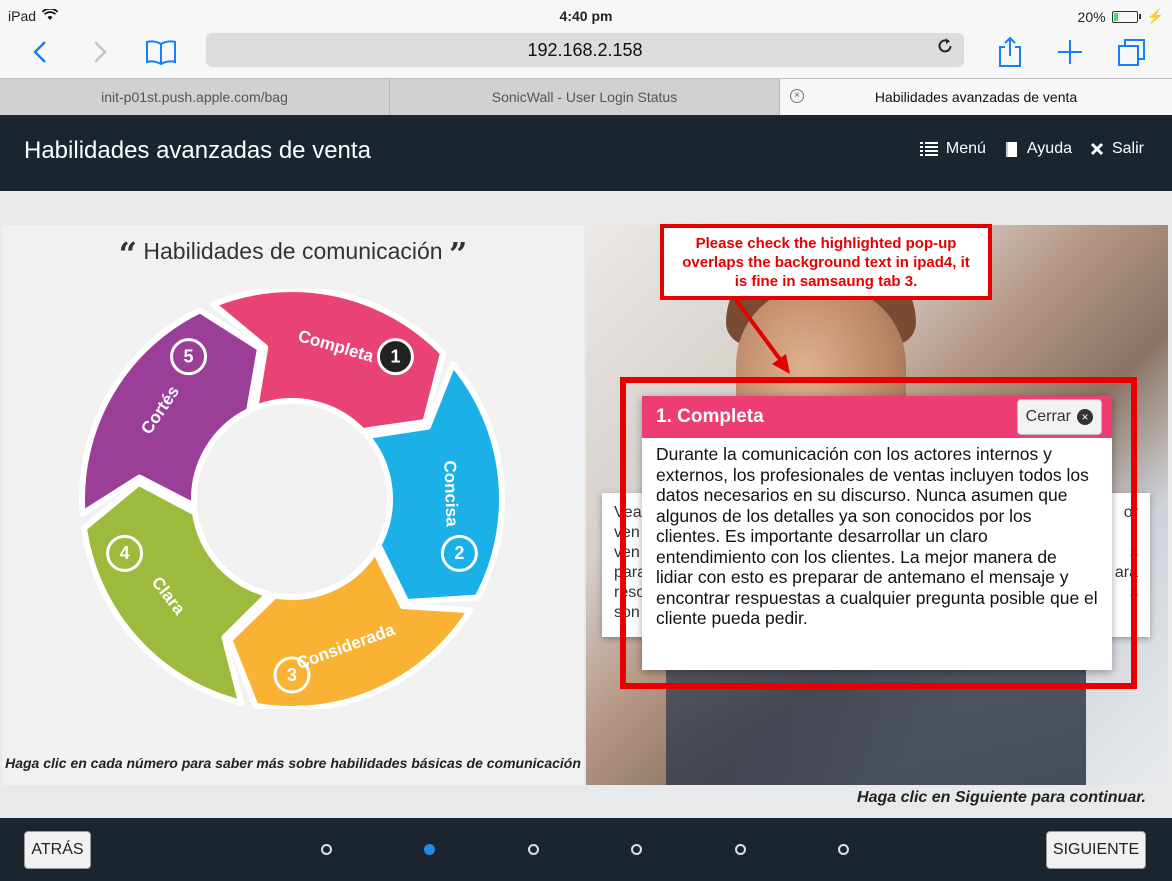  Describe the element at coordinates (1096, 850) in the screenshot. I see `next-button: SIGUIENTE` at that location.